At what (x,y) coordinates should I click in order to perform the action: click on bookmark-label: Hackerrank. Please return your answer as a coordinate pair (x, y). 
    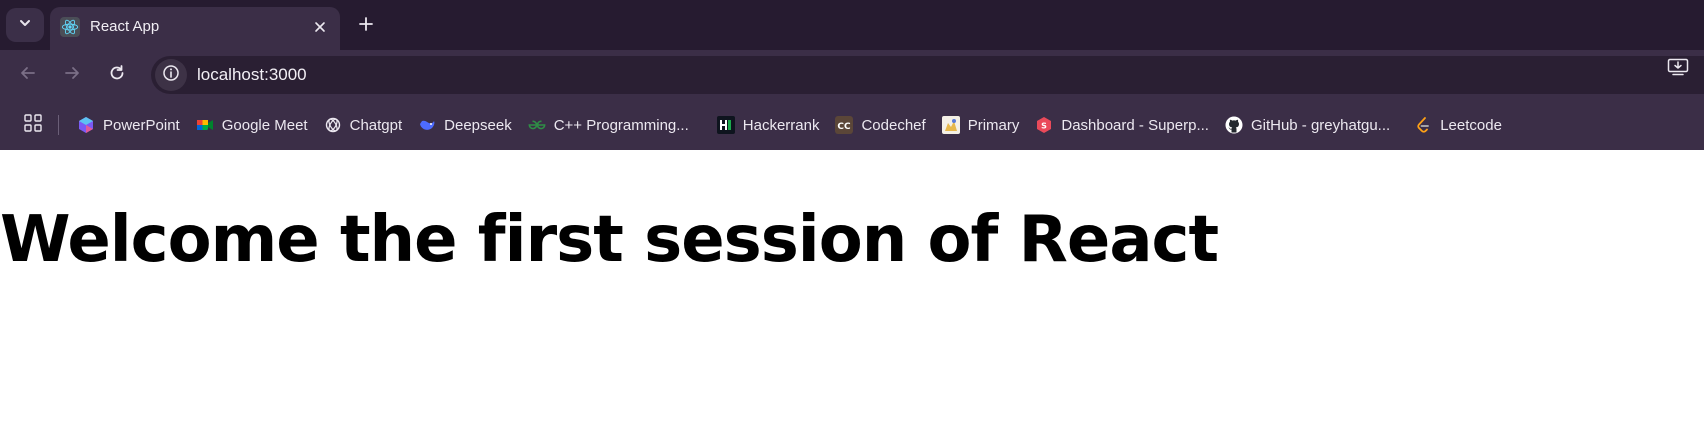
    Looking at the image, I should click on (781, 125).